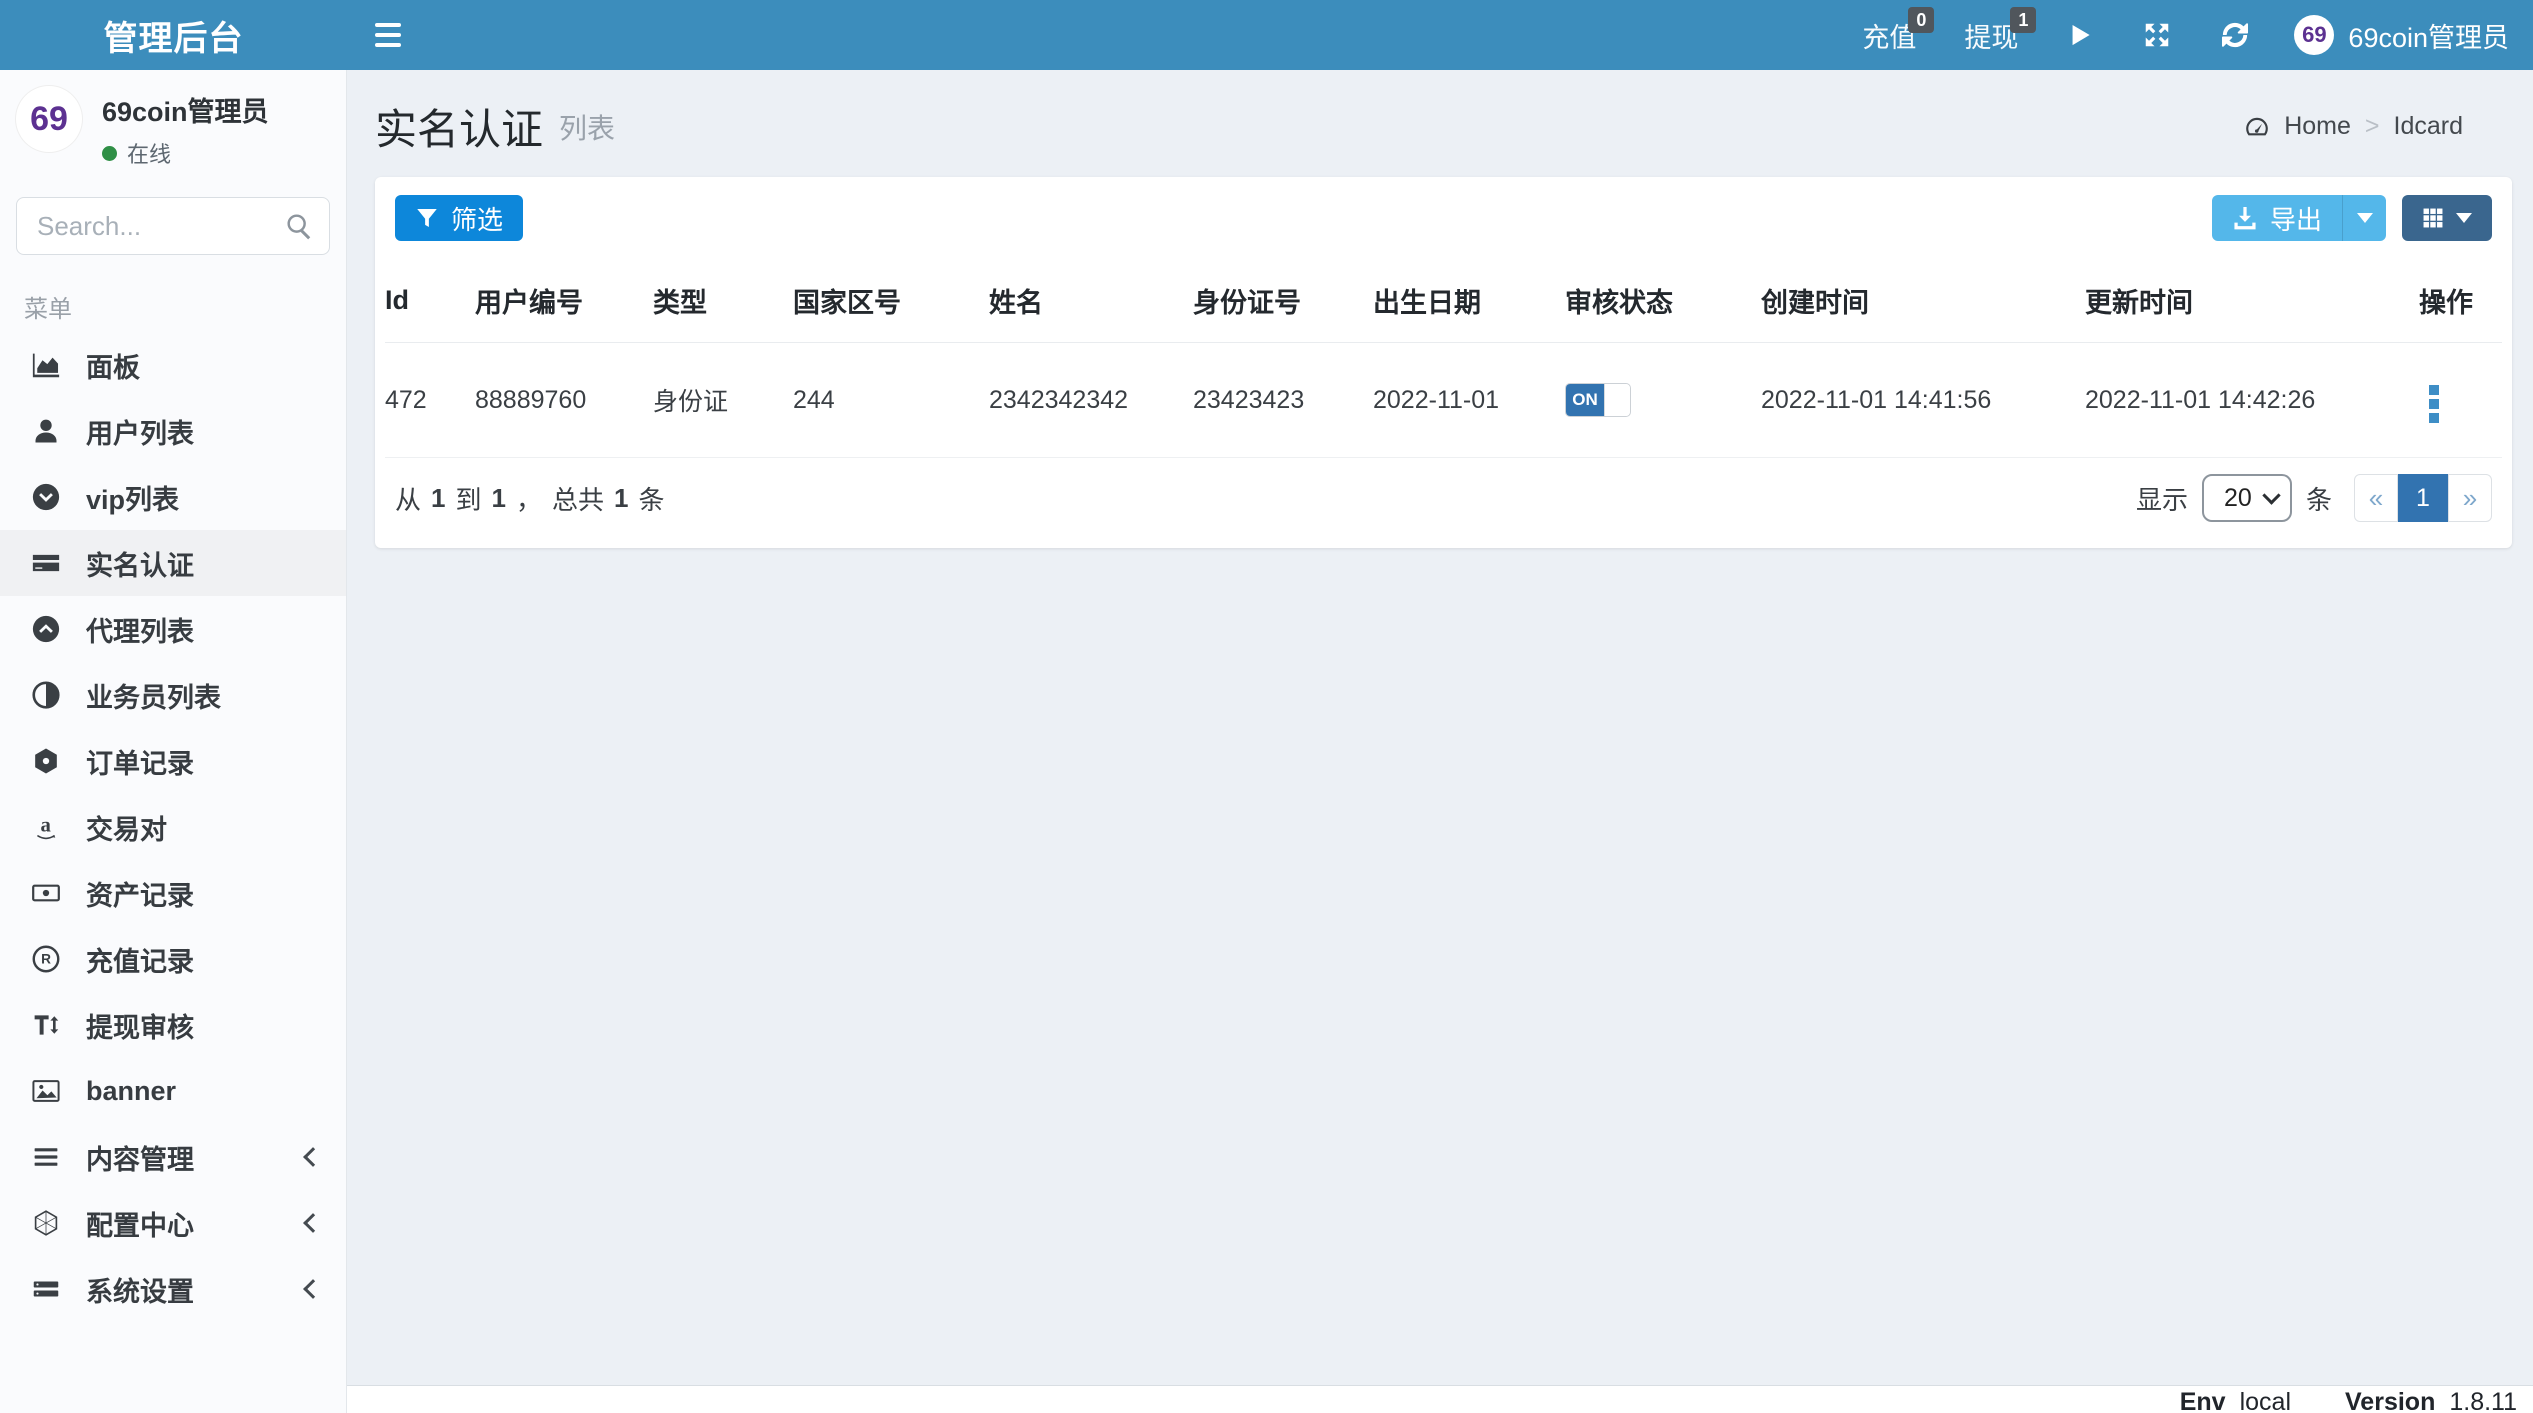 This screenshot has height=1413, width=2533. Describe the element at coordinates (2447, 218) in the screenshot. I see `columns-button` at that location.